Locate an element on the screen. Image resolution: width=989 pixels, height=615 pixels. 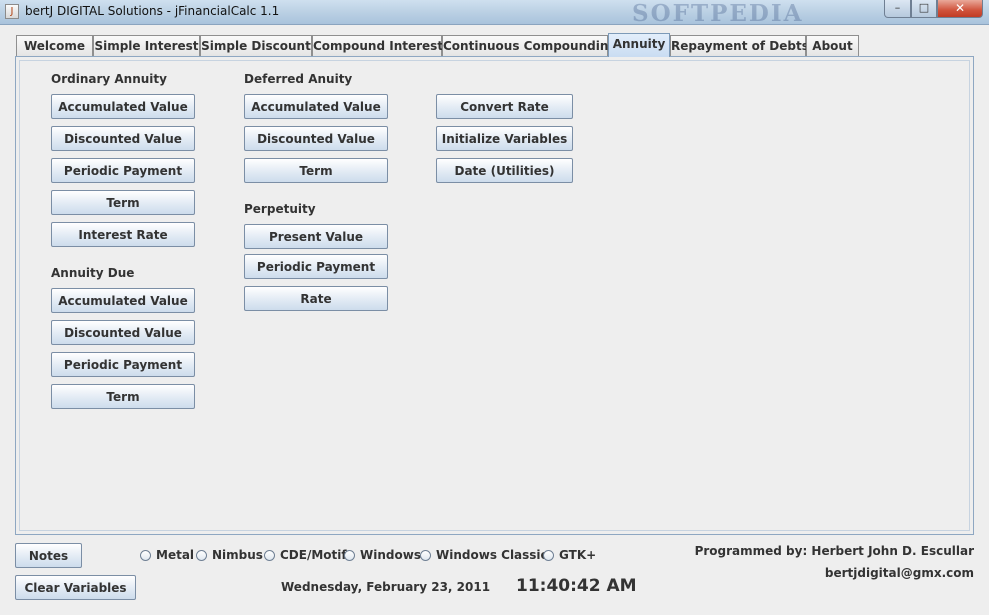
tab-compound-interest: Compound Interest is located at coordinates (377, 45).